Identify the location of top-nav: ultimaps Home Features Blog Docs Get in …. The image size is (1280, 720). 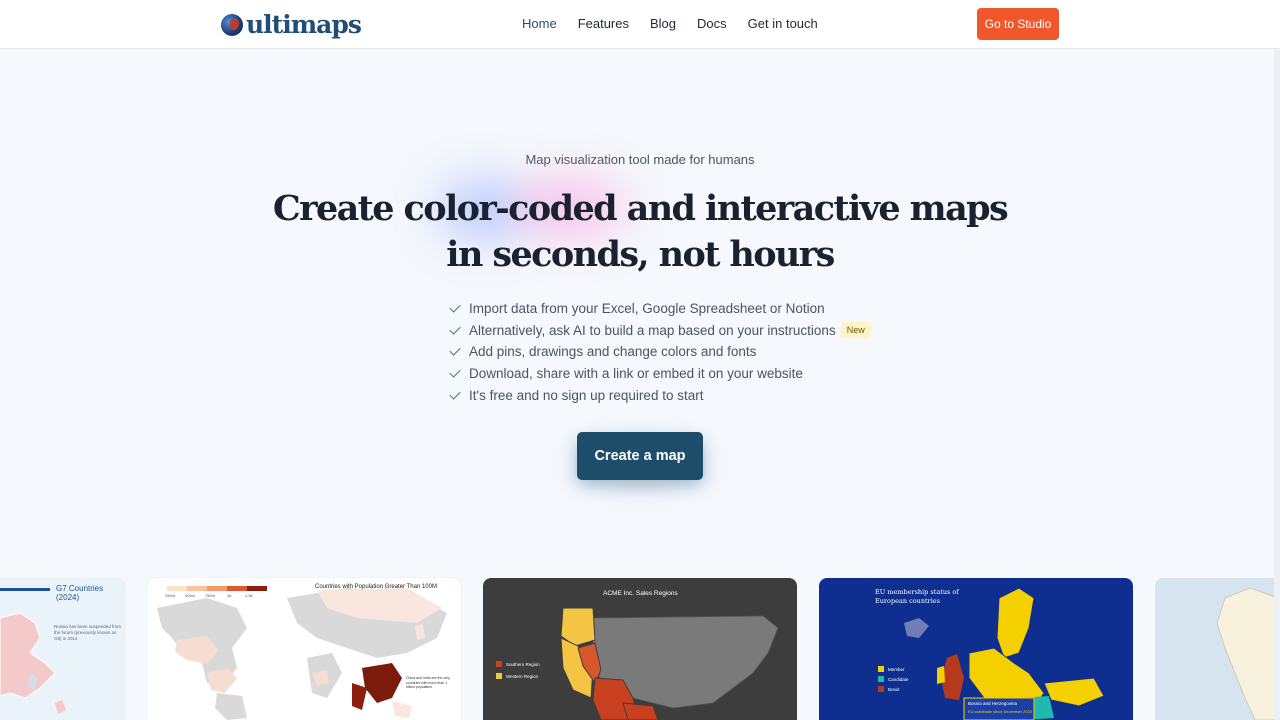
(640, 24).